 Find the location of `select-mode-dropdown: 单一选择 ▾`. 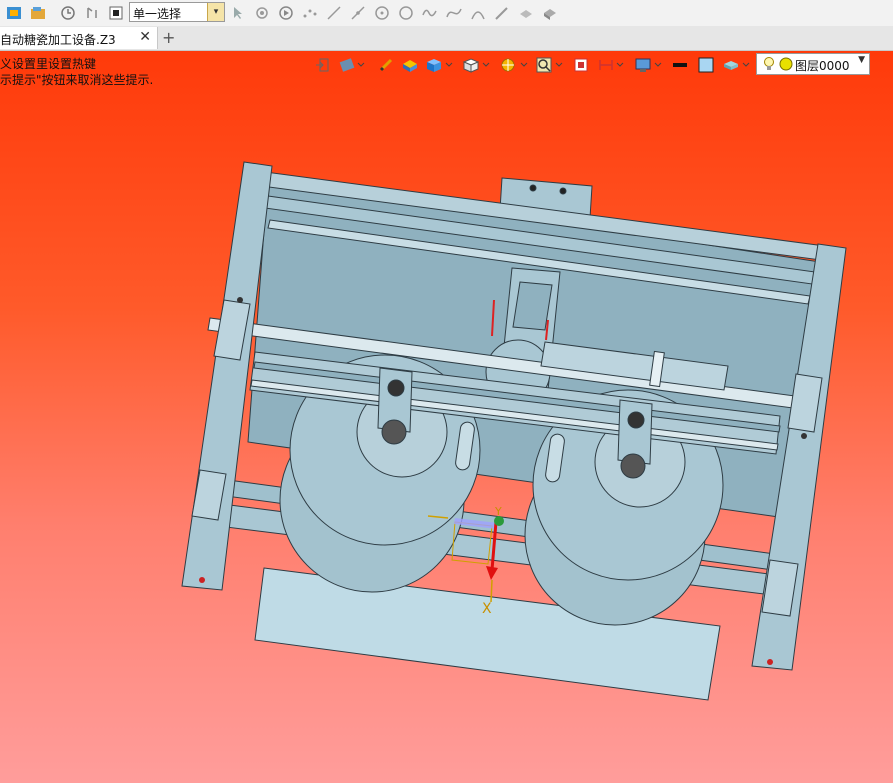

select-mode-dropdown: 单一选择 ▾ is located at coordinates (177, 12).